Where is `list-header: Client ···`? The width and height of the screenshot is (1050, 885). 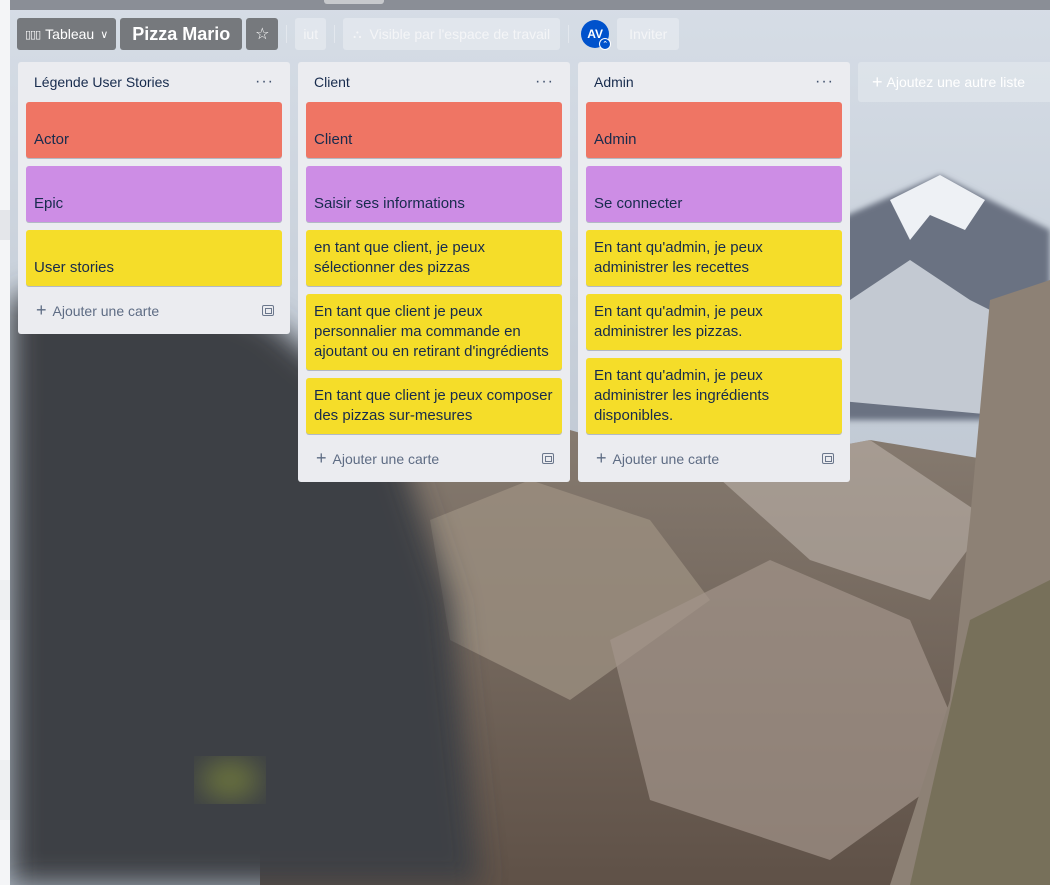 list-header: Client ··· is located at coordinates (434, 82).